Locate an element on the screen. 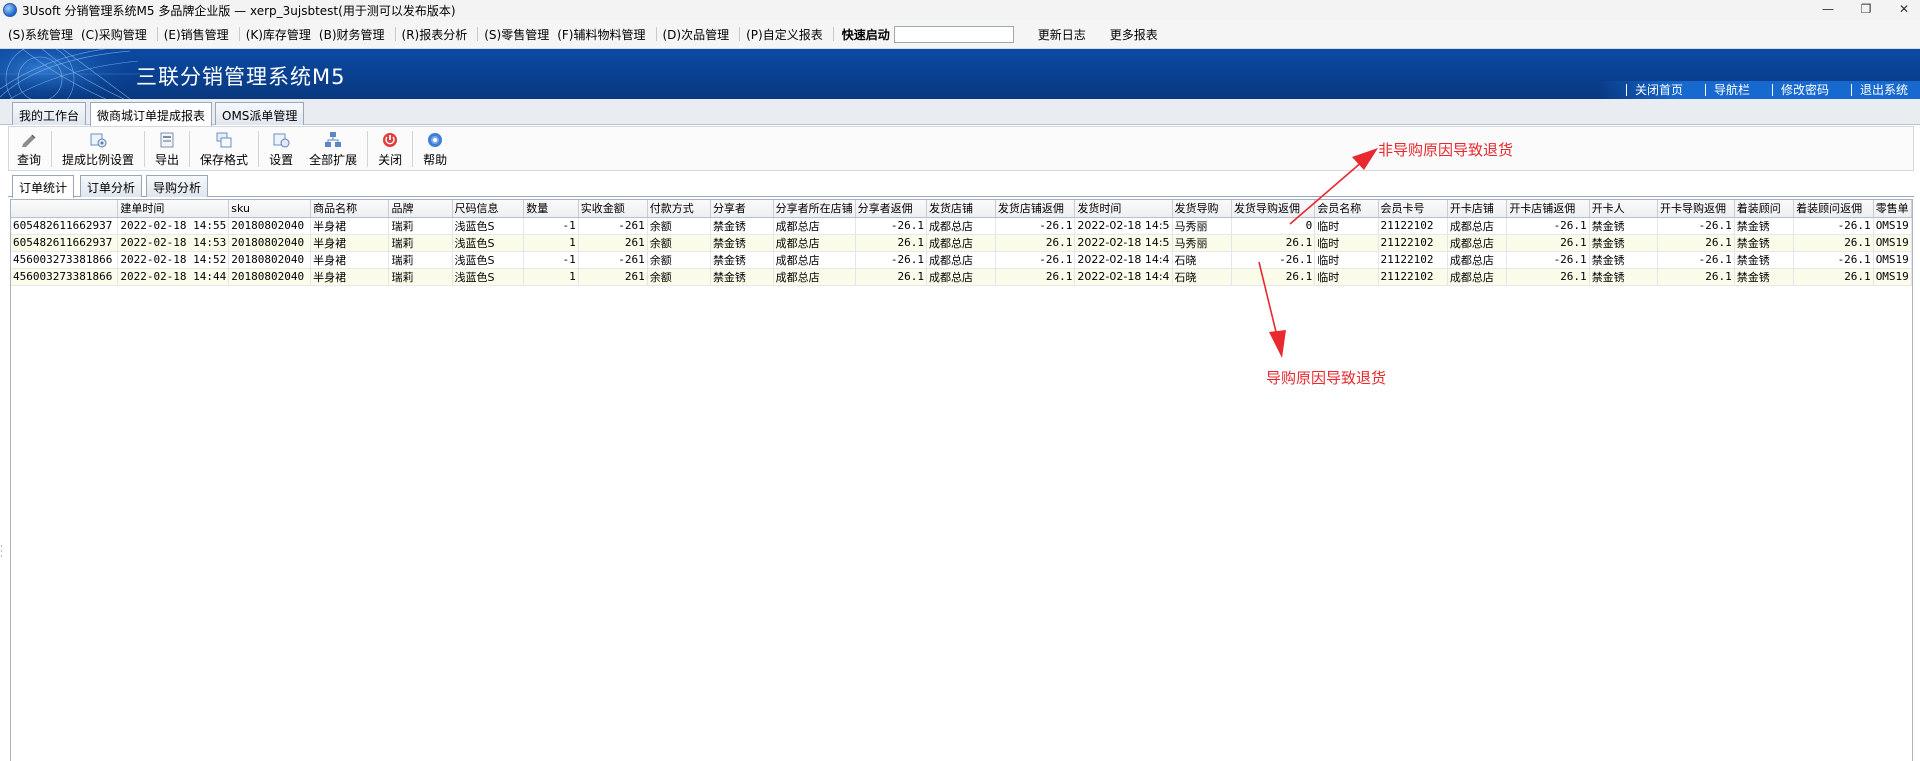 Image resolution: width=1920 pixels, height=761 pixels. menu-retail: (S)零售管理 is located at coordinates (518, 34).